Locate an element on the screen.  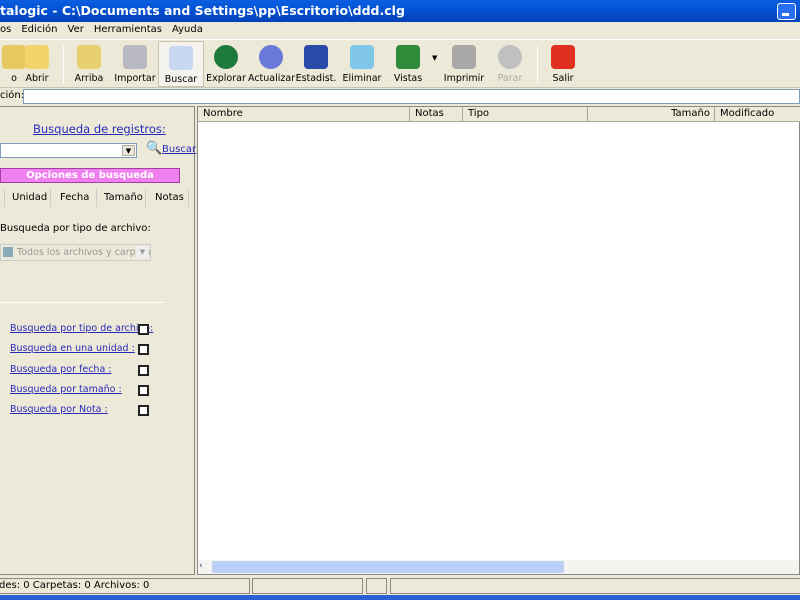
toolbar-label: Imprimir is located at coordinates (464, 78).